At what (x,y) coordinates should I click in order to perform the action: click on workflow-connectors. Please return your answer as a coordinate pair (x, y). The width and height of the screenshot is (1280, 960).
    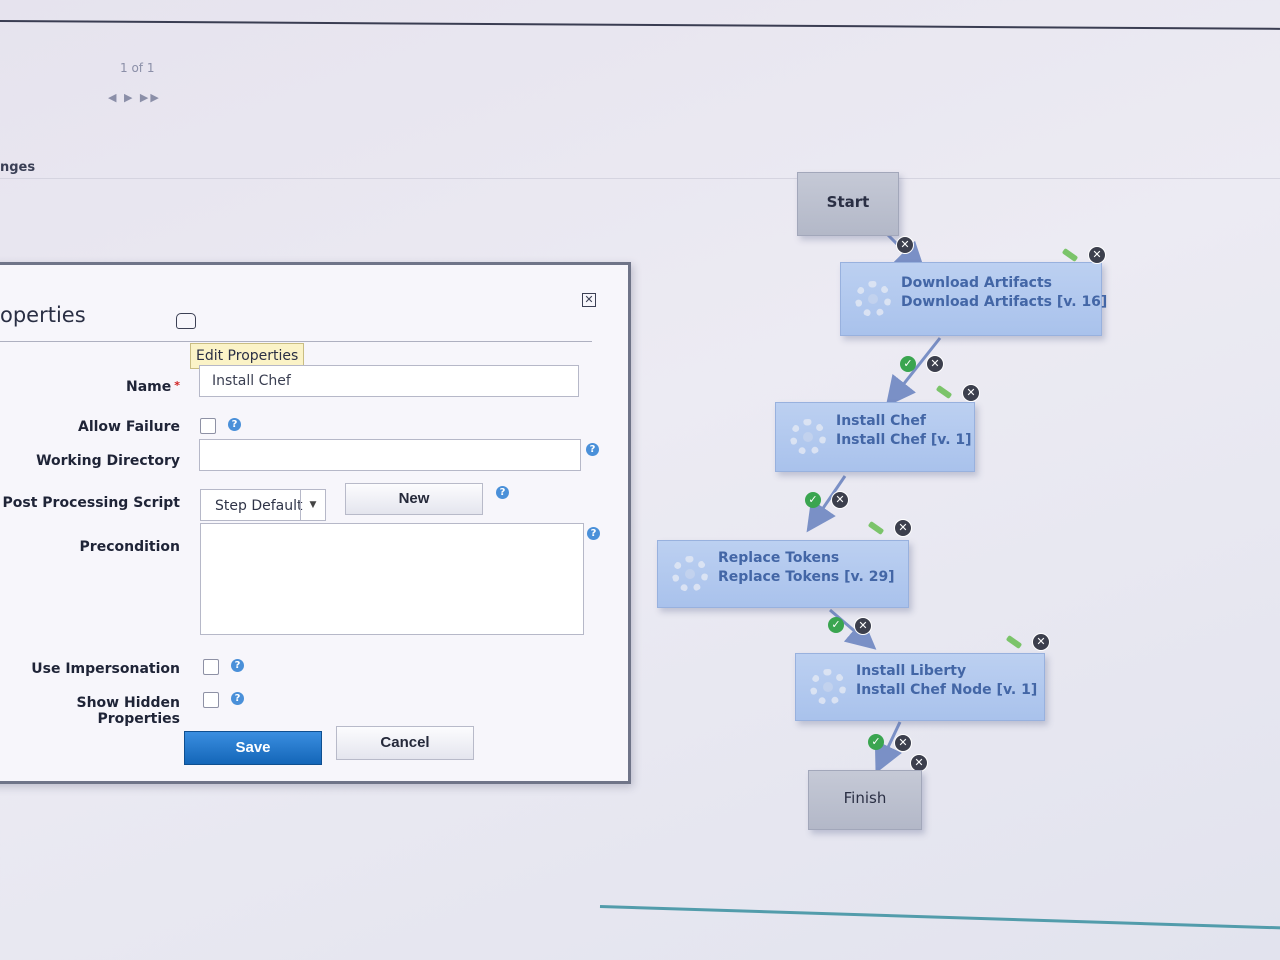
    Looking at the image, I should click on (874, 502).